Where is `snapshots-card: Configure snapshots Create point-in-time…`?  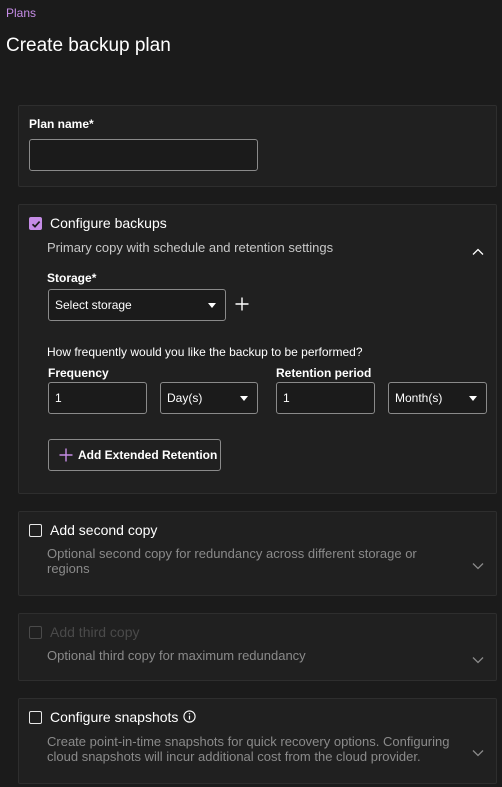 snapshots-card: Configure snapshots Create point-in-time… is located at coordinates (257, 741).